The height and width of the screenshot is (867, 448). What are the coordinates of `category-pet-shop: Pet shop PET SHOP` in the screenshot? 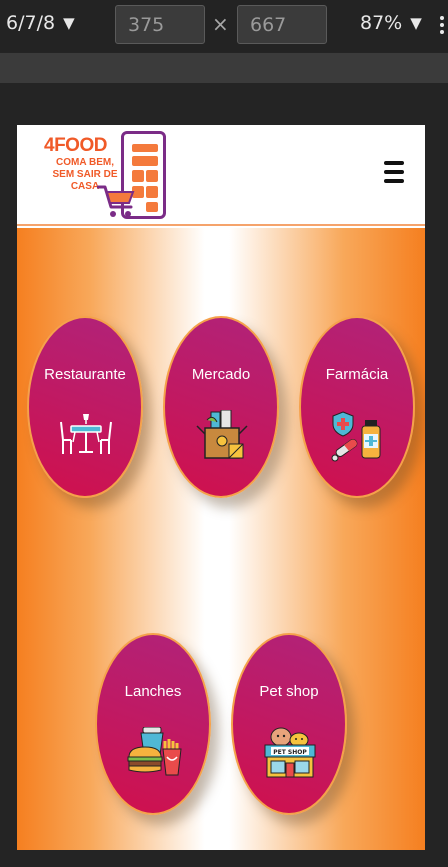 It's located at (289, 724).